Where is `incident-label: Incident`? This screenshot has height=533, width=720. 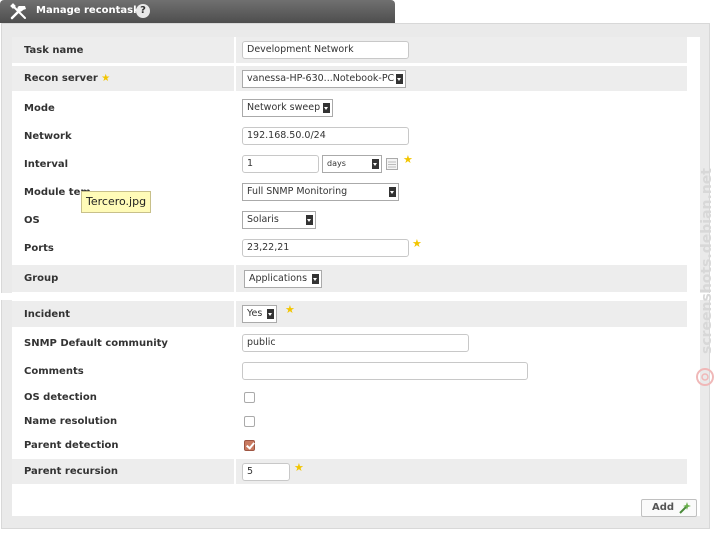
incident-label: Incident is located at coordinates (47, 314).